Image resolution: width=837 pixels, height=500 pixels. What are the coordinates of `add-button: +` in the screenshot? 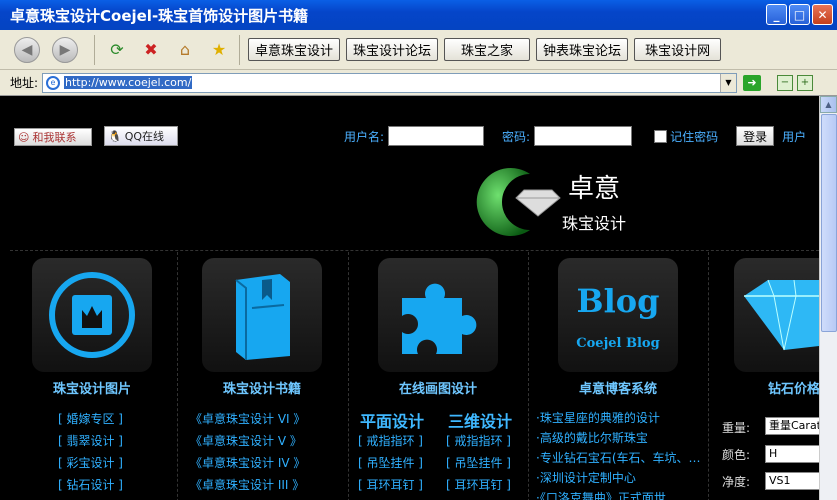 It's located at (805, 82).